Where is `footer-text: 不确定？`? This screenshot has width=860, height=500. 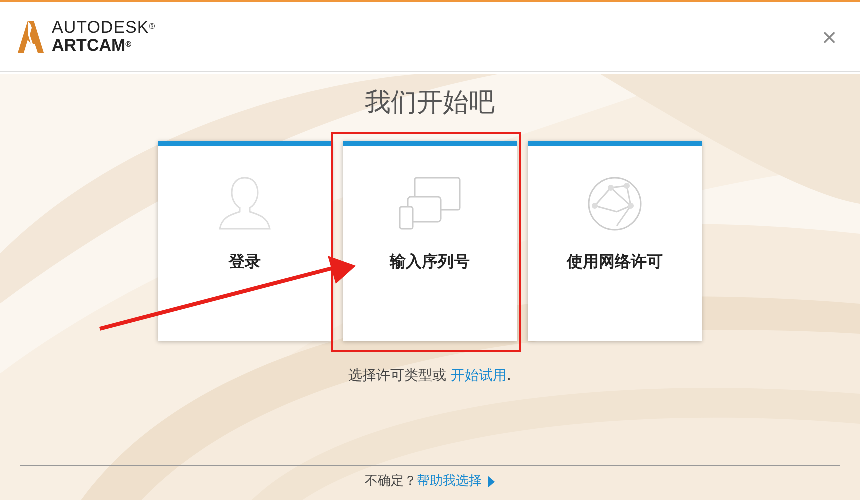
footer-text: 不确定？ is located at coordinates (391, 482).